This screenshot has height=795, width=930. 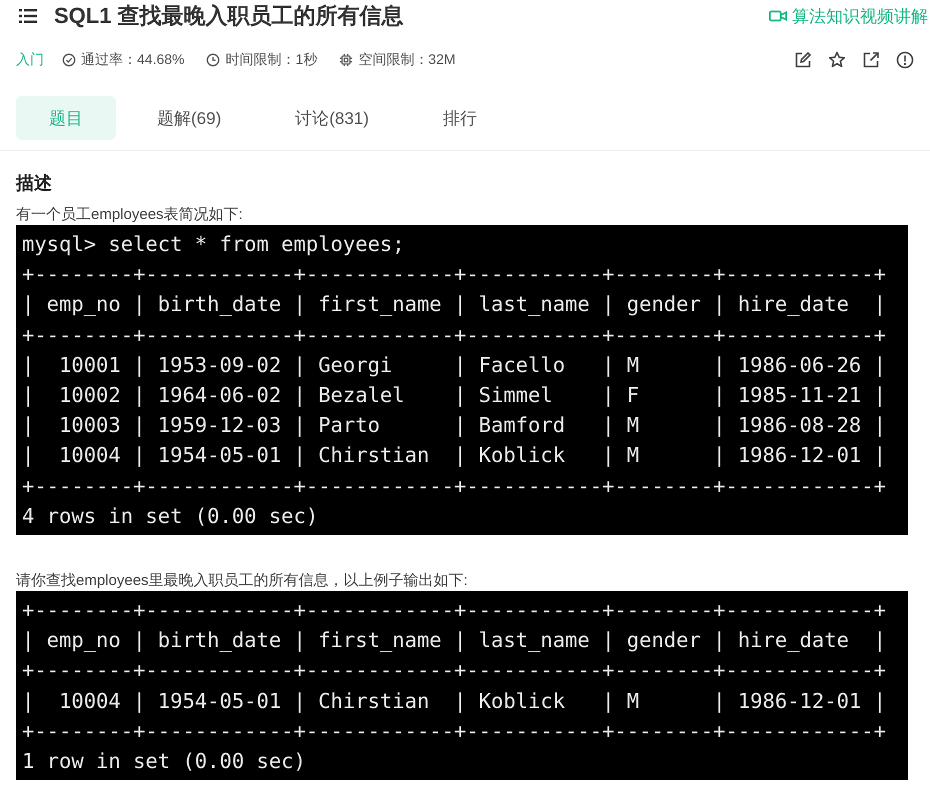 I want to click on edit-icon, so click(x=803, y=60).